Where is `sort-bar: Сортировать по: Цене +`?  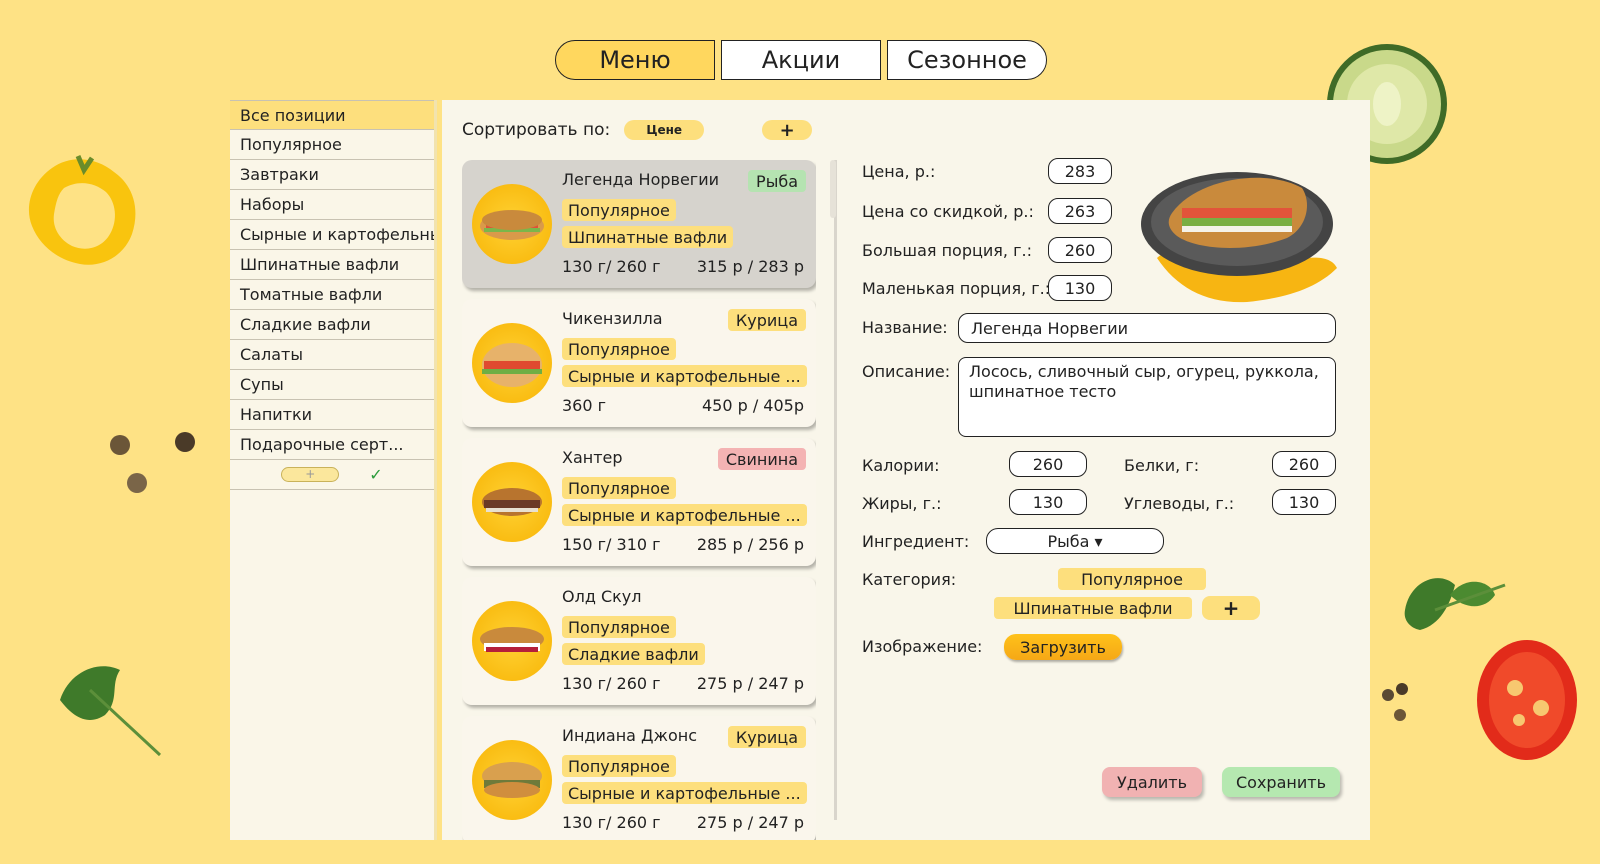 sort-bar: Сортировать по: Цене + is located at coordinates (637, 130).